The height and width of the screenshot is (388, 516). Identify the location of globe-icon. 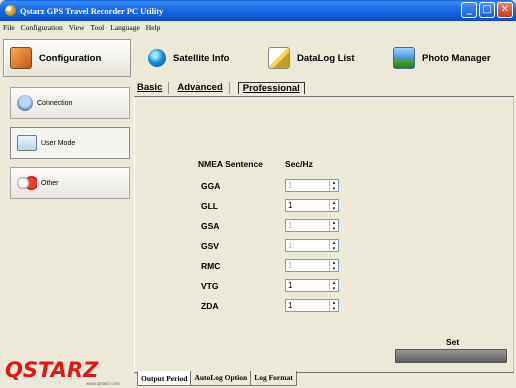
(157, 58).